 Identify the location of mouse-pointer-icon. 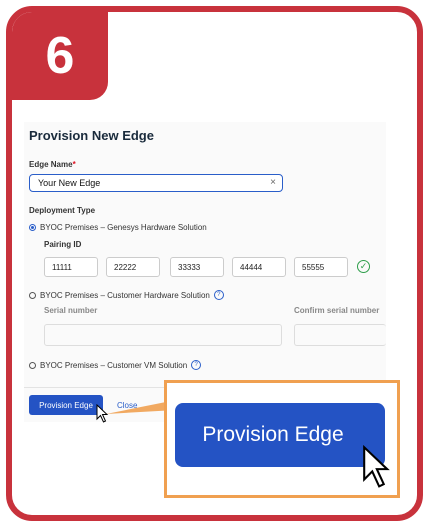
(376, 466).